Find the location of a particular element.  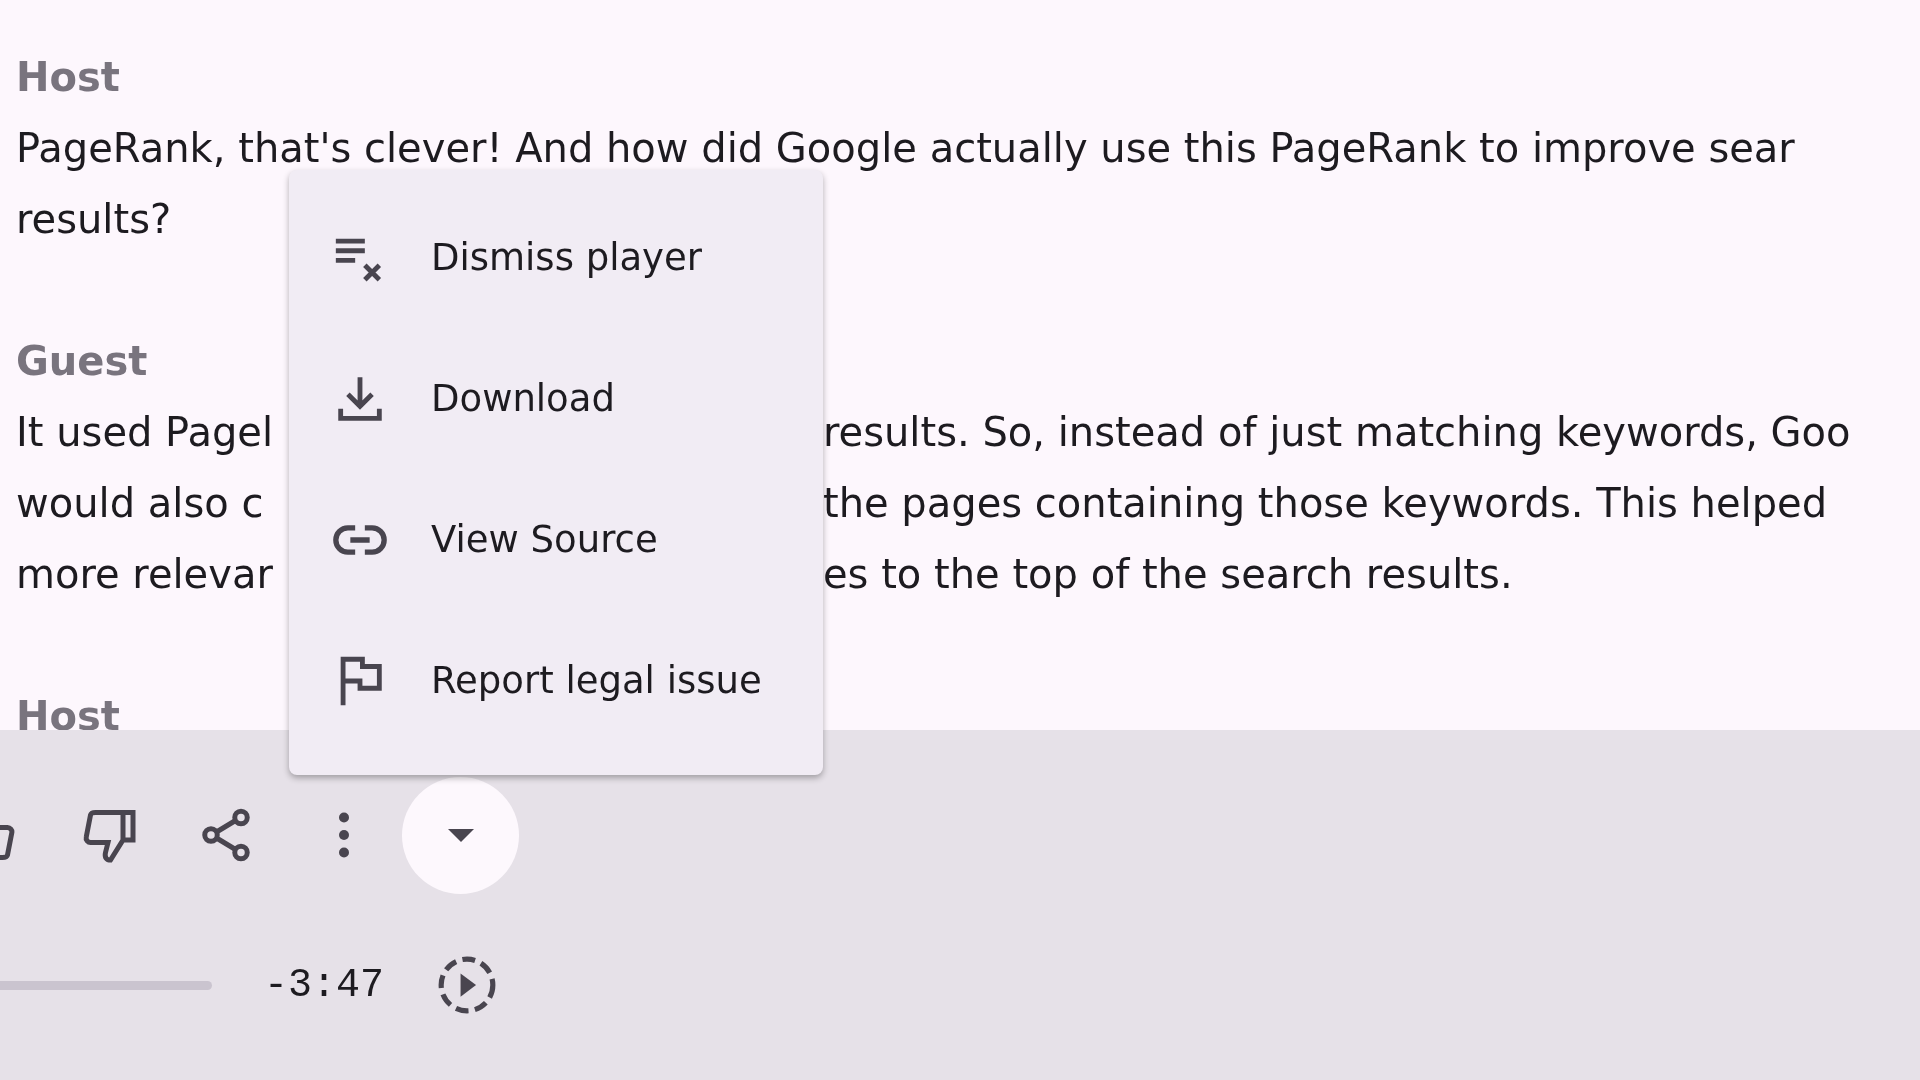

transcript-line: es to the top of the search results. is located at coordinates (1168, 574).